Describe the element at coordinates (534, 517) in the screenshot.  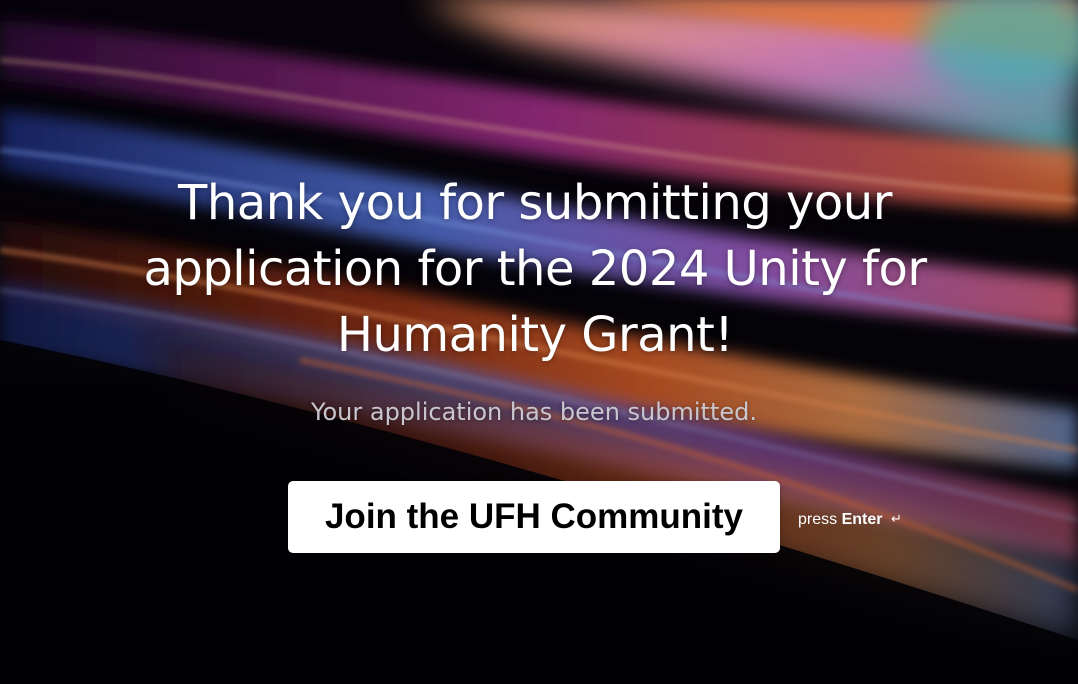
I see `join-community-button: Join the UFH Community` at that location.